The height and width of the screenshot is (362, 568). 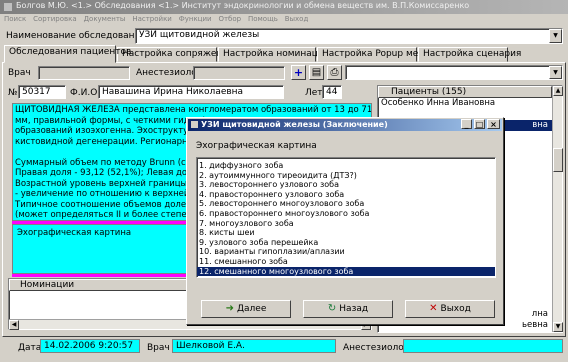 I want to click on list-item: 10. варианты гипоплазии/аплазии, so click(x=346, y=252).